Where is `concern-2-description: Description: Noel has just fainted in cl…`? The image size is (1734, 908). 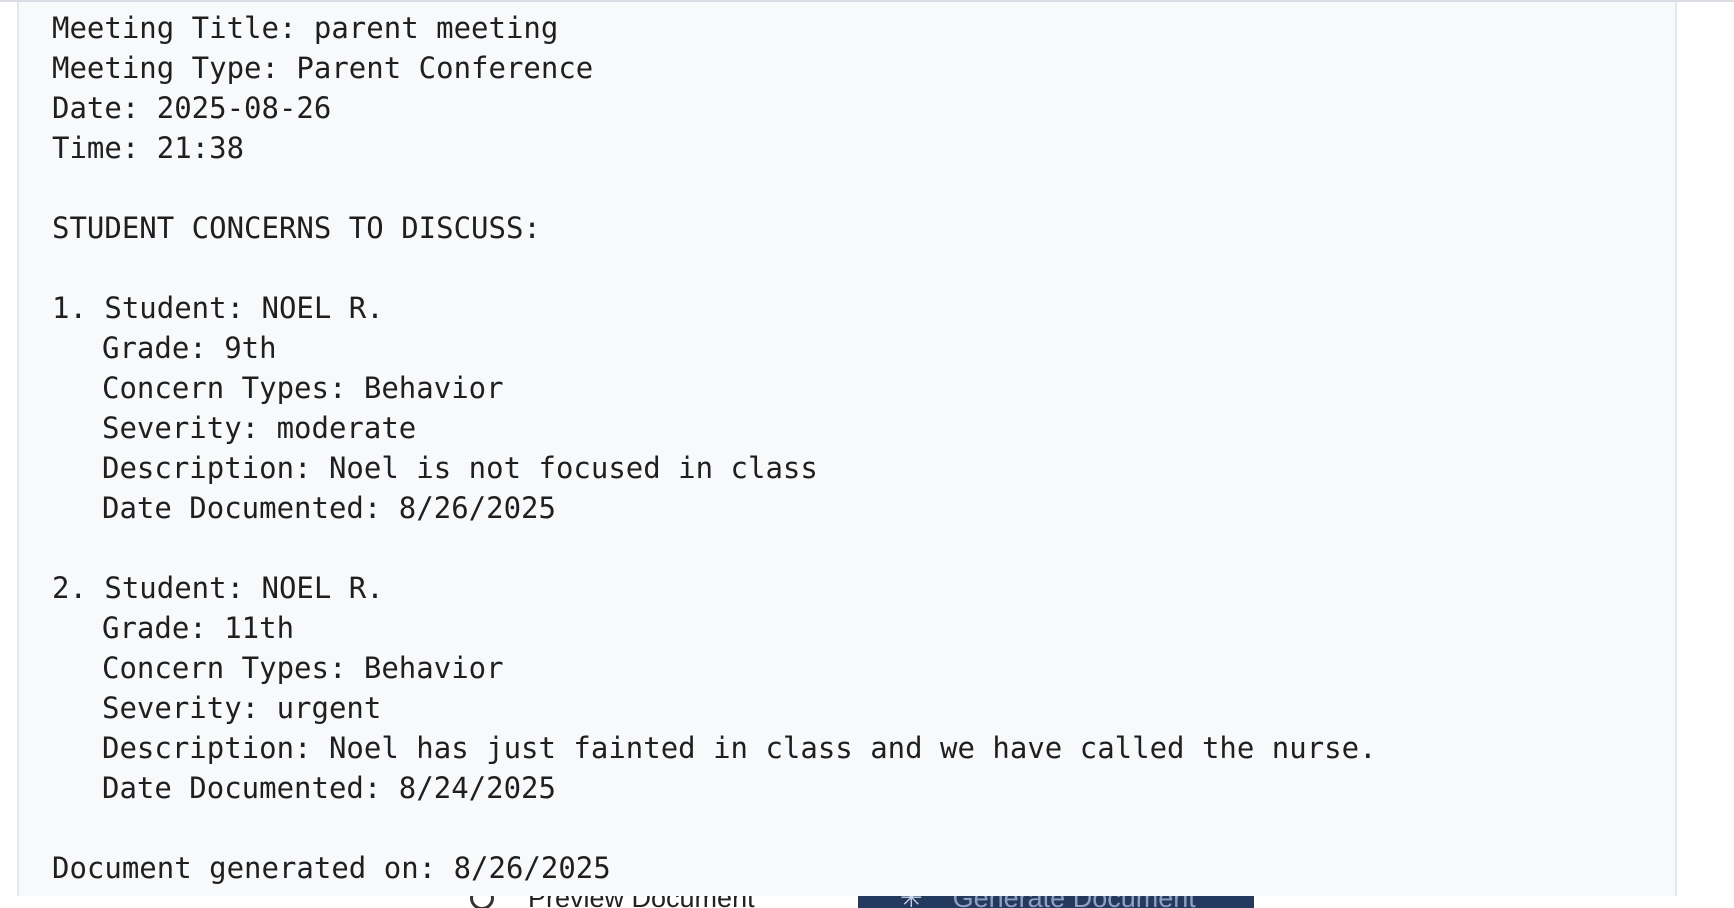 concern-2-description: Description: Noel has just fainted in cl… is located at coordinates (739, 748).